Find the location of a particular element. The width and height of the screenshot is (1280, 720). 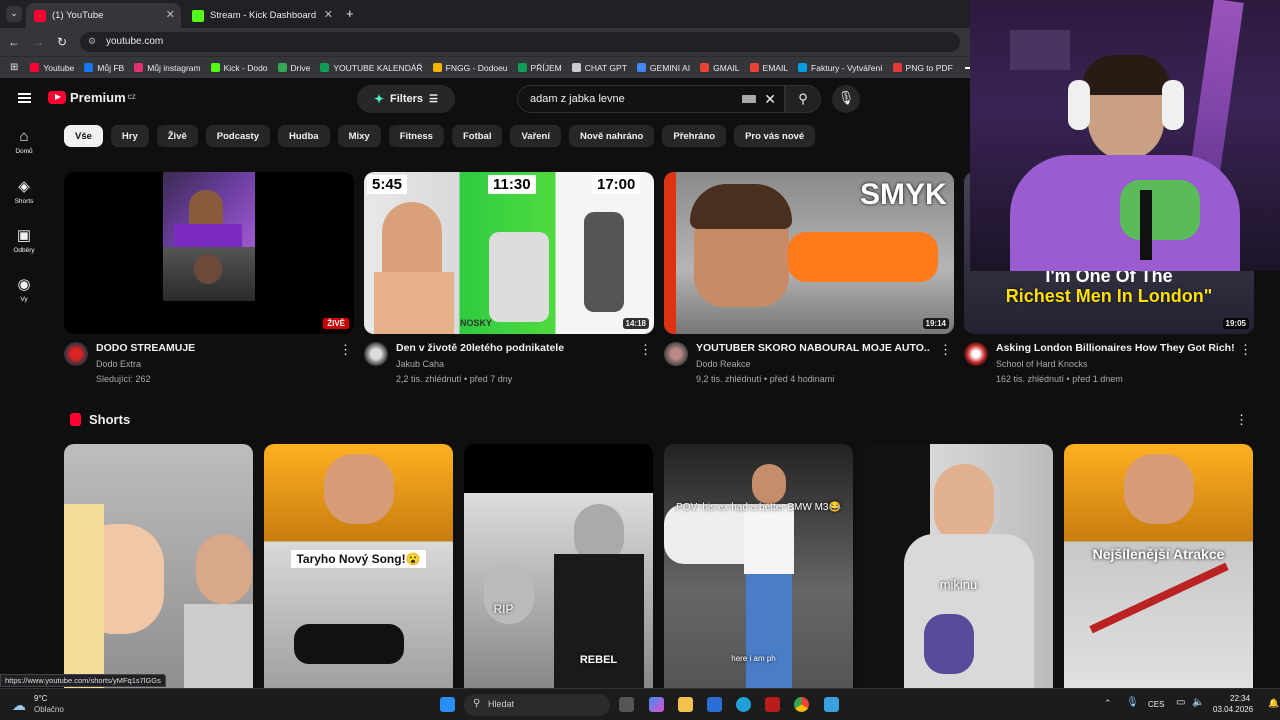

filter-chip: Mixy is located at coordinates (359, 136).